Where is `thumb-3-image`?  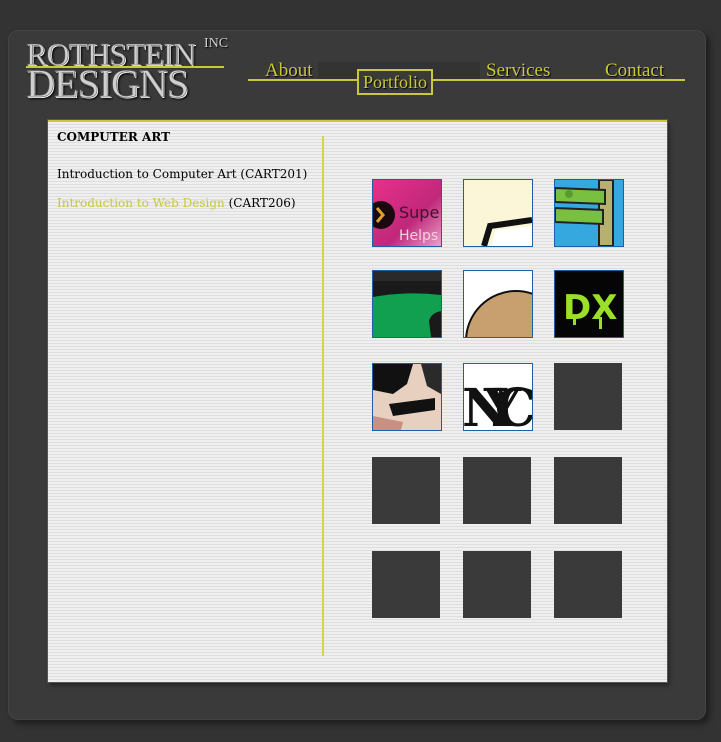 thumb-3-image is located at coordinates (589, 213).